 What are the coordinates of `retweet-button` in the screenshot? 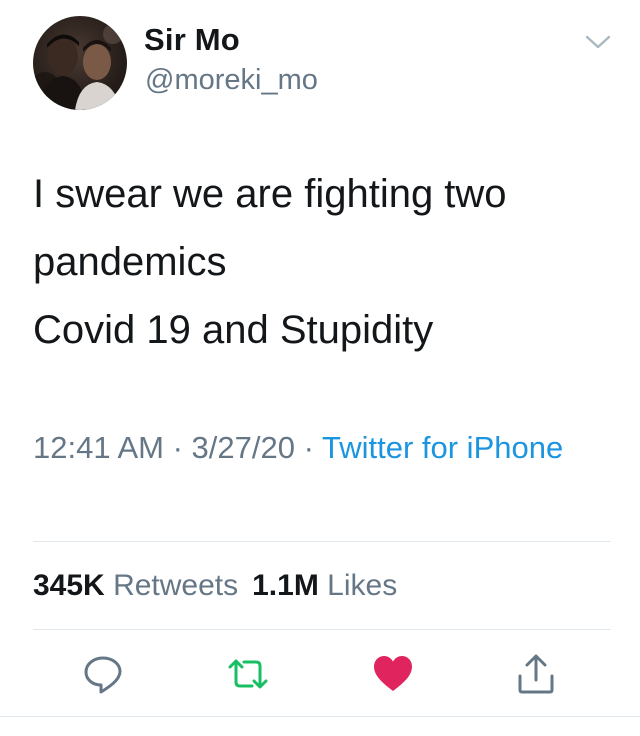 It's located at (248, 674).